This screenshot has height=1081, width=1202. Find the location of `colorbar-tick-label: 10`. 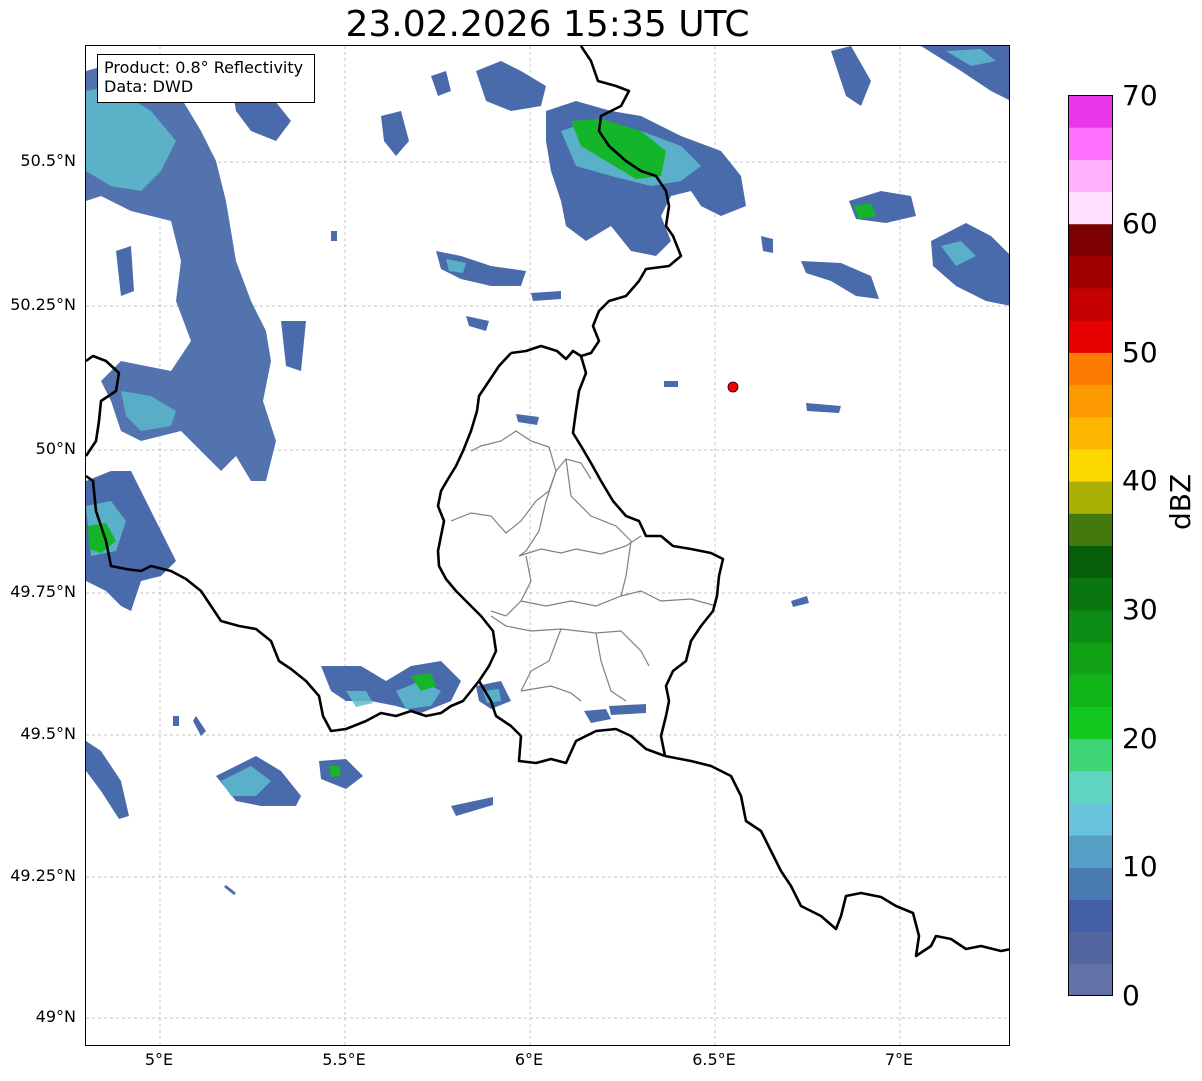

colorbar-tick-label: 10 is located at coordinates (1140, 866).